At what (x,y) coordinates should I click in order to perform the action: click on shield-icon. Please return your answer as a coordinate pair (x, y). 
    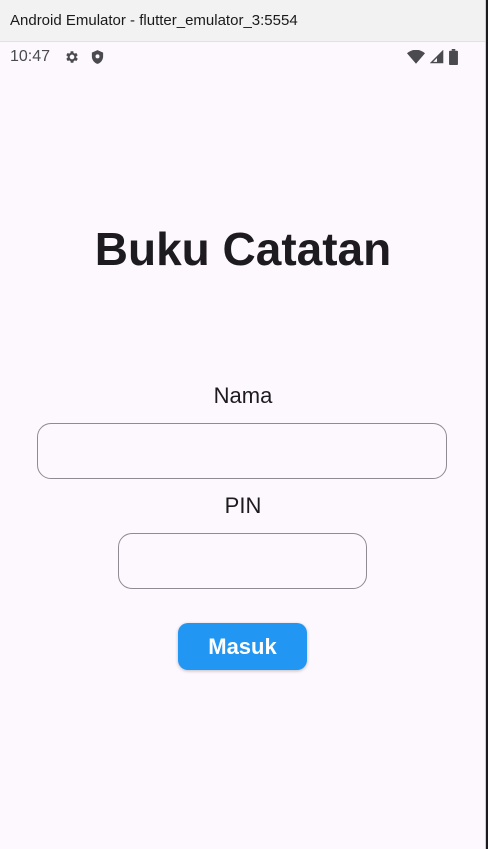
    Looking at the image, I should click on (97, 57).